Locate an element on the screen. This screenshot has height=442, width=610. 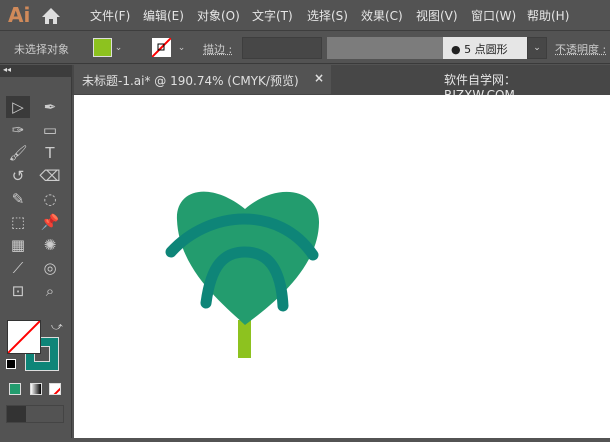
menu-item: 文字(T) is located at coordinates (272, 15).